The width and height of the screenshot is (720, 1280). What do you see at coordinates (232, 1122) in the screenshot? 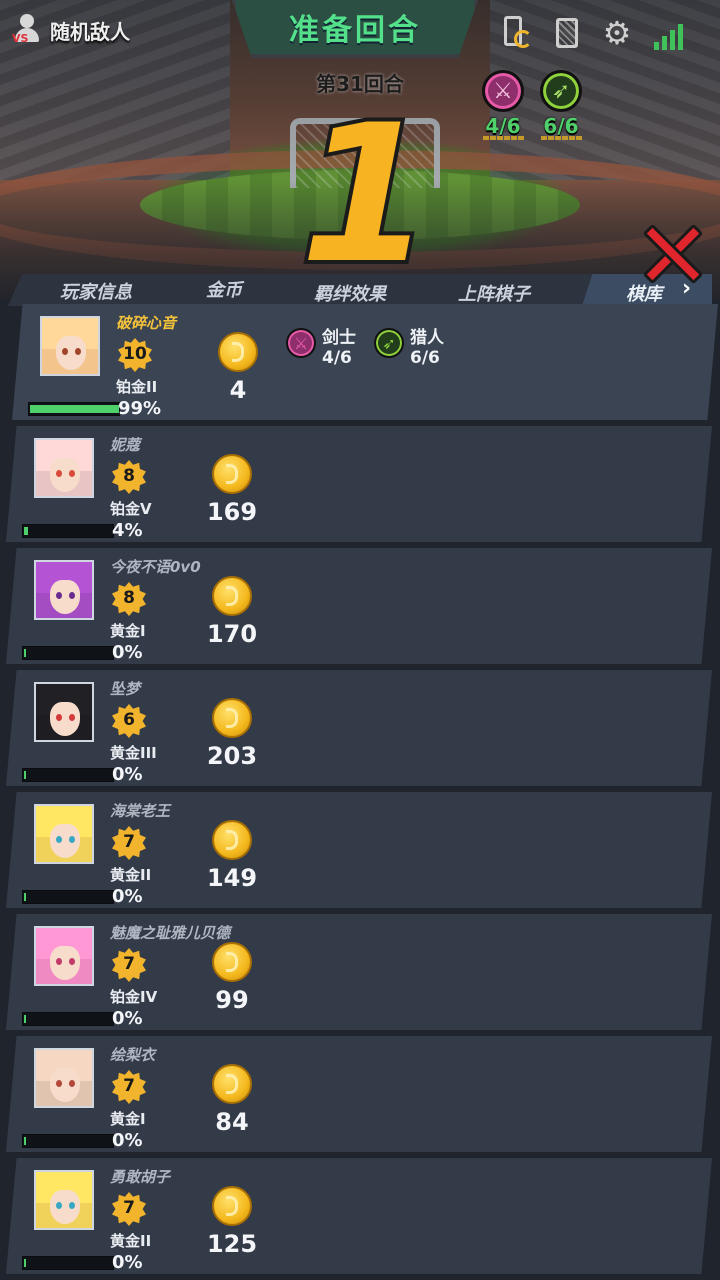
I see `gold-amount: 84` at bounding box center [232, 1122].